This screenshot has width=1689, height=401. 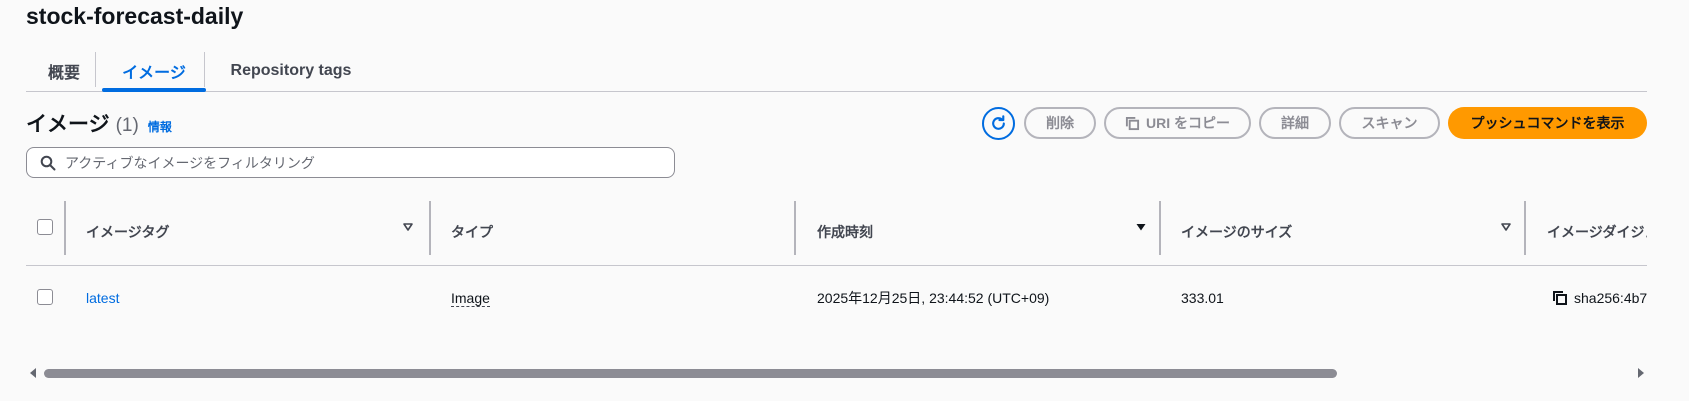 What do you see at coordinates (127, 232) in the screenshot?
I see `column-header-image-tag: イメージタグ` at bounding box center [127, 232].